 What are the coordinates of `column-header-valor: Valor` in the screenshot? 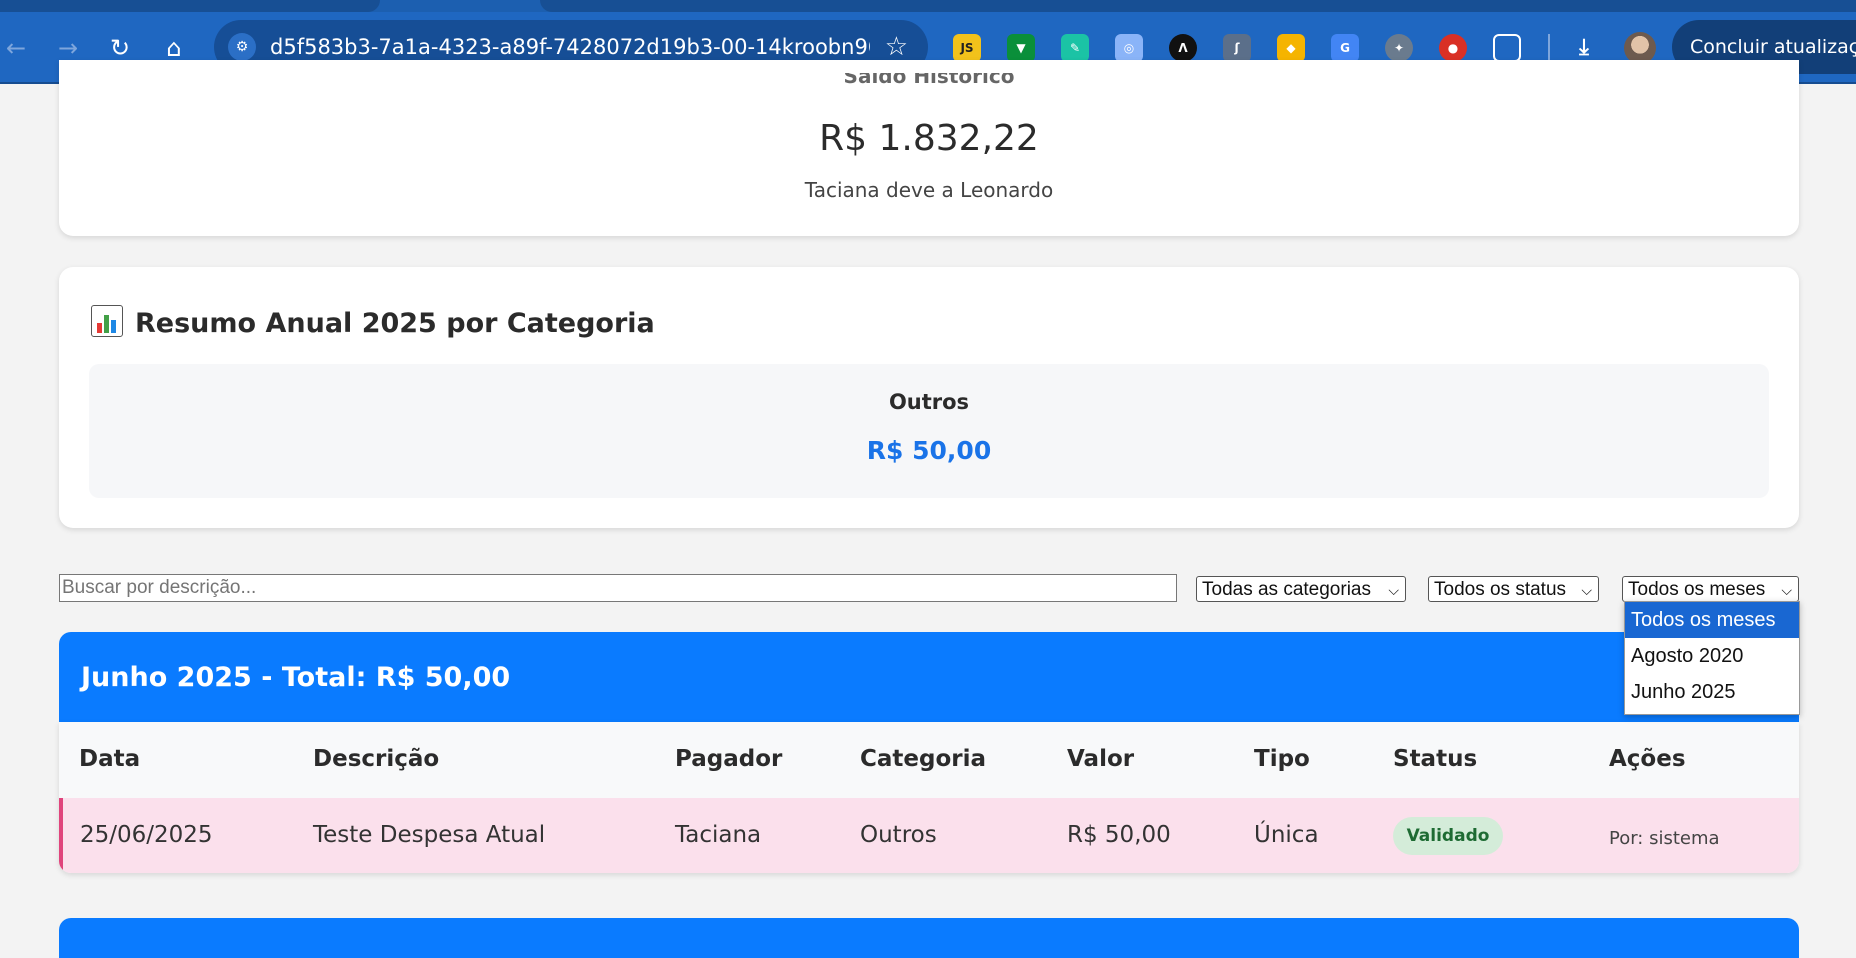 It's located at (1101, 759).